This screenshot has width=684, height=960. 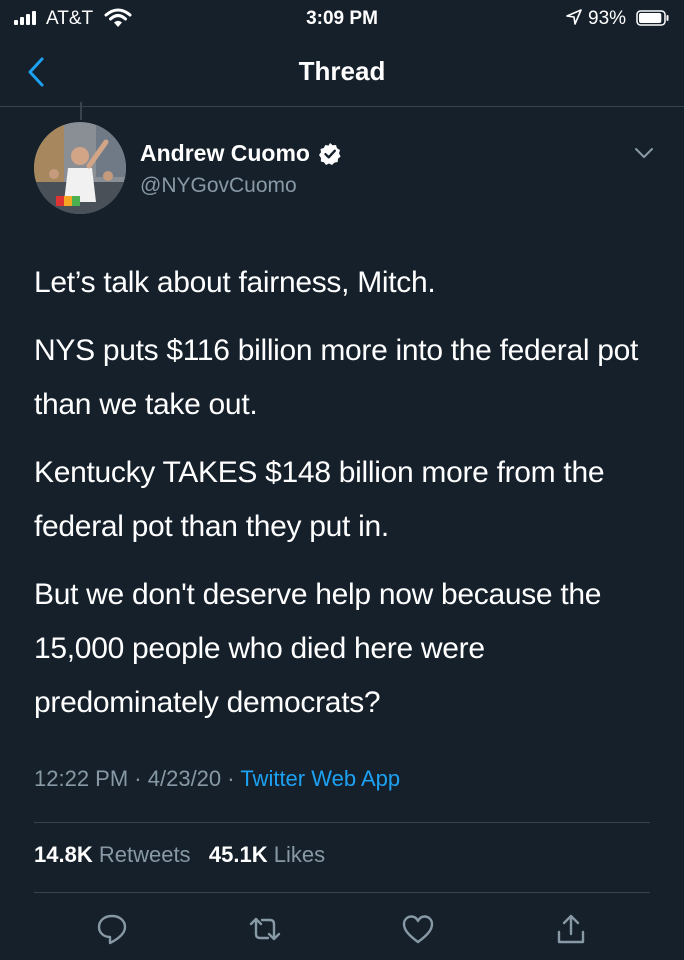 I want to click on likes-count: 45.1K, so click(x=238, y=854).